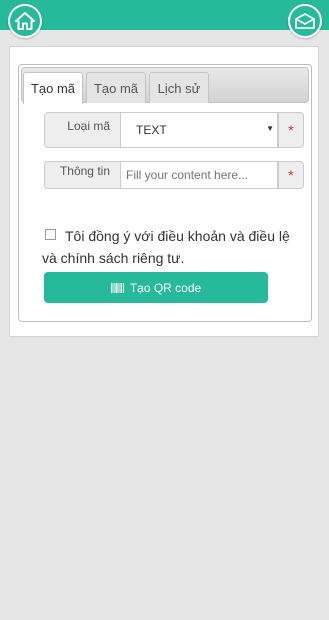 This screenshot has width=329, height=620. What do you see at coordinates (165, 287) in the screenshot?
I see `create-qr-label: Tạo QR code` at bounding box center [165, 287].